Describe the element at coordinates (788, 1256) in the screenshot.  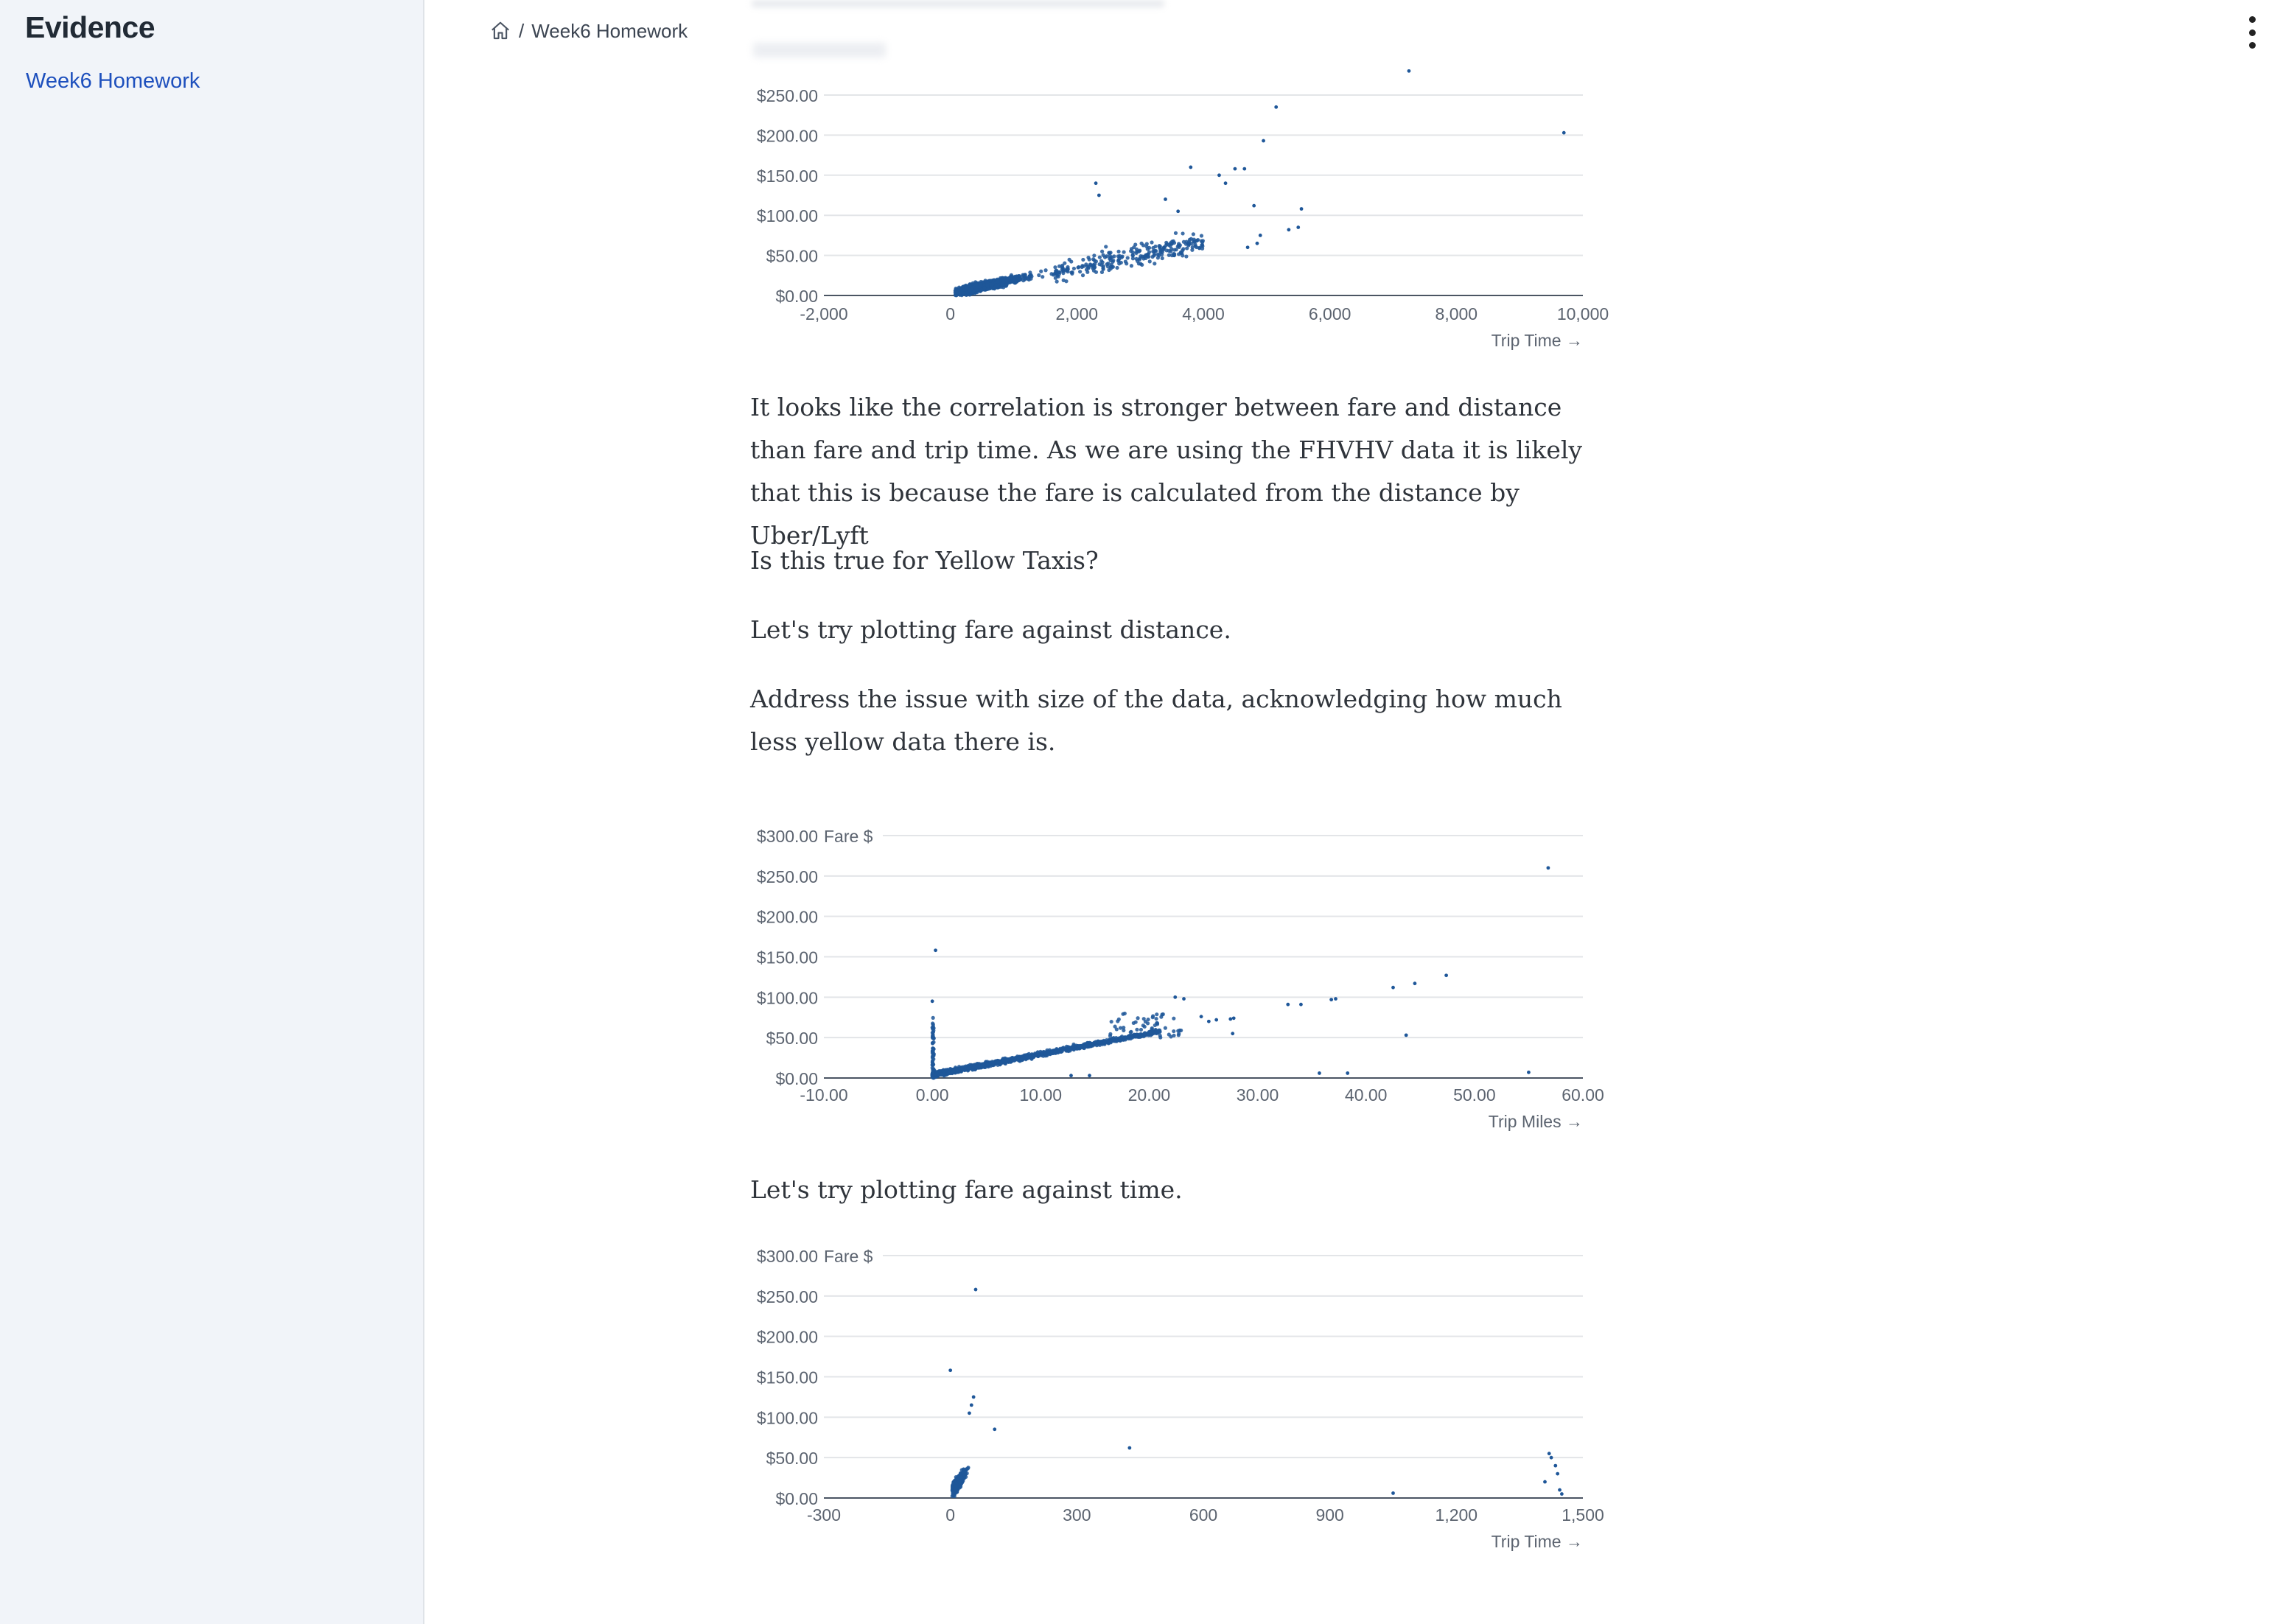
I see `y-tick-label: $300.00` at that location.